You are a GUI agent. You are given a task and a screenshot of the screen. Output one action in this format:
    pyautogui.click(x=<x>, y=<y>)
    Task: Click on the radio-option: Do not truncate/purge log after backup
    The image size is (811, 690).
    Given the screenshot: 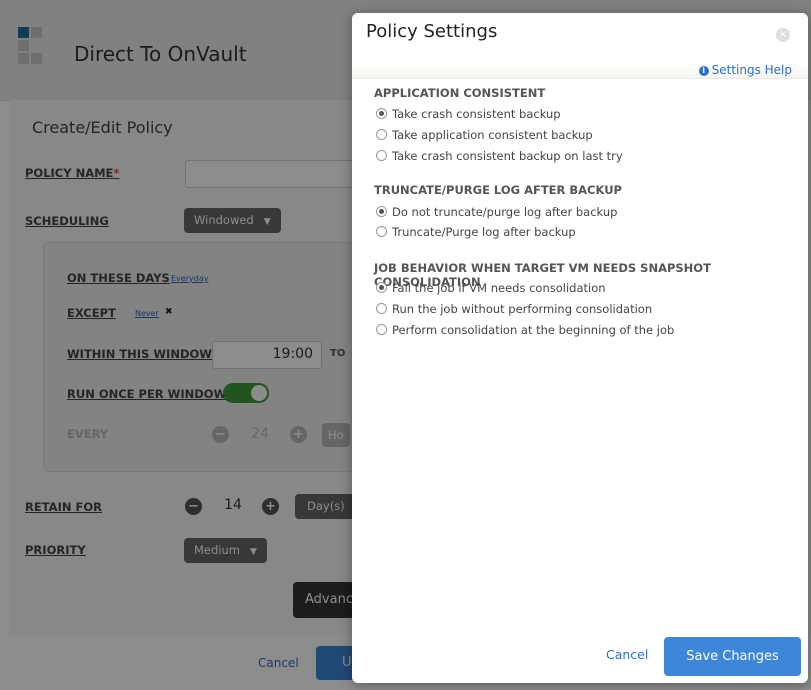 What is the action you would take?
    pyautogui.click(x=496, y=212)
    